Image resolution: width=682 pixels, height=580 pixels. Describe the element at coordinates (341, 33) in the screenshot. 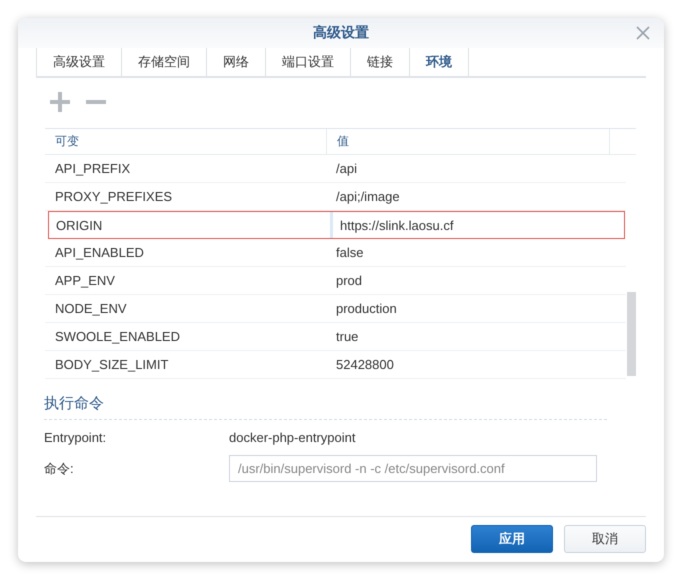

I see `window-title: 高级设置` at that location.